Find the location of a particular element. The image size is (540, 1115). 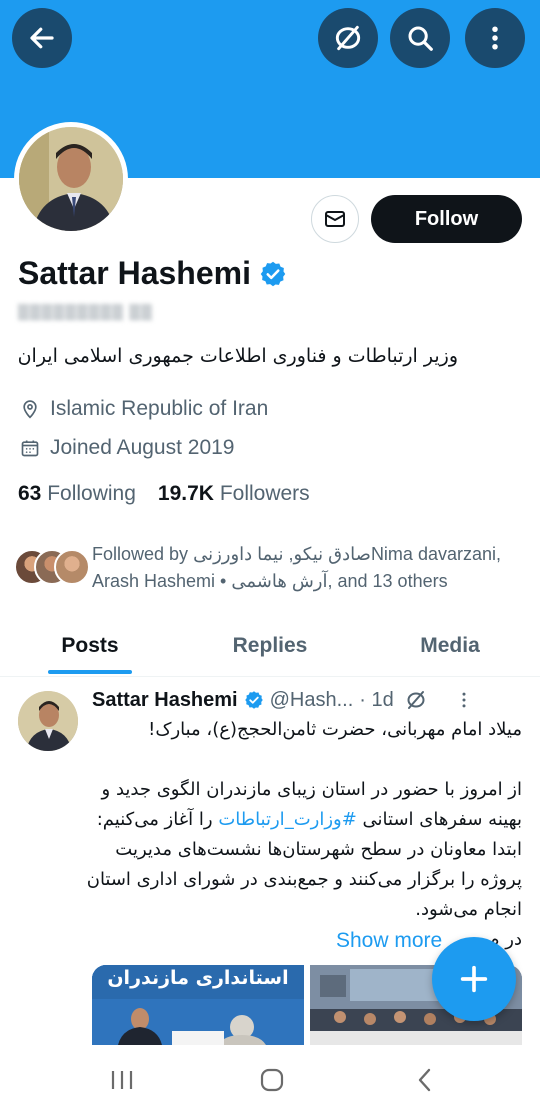

search-icon is located at coordinates (420, 38).